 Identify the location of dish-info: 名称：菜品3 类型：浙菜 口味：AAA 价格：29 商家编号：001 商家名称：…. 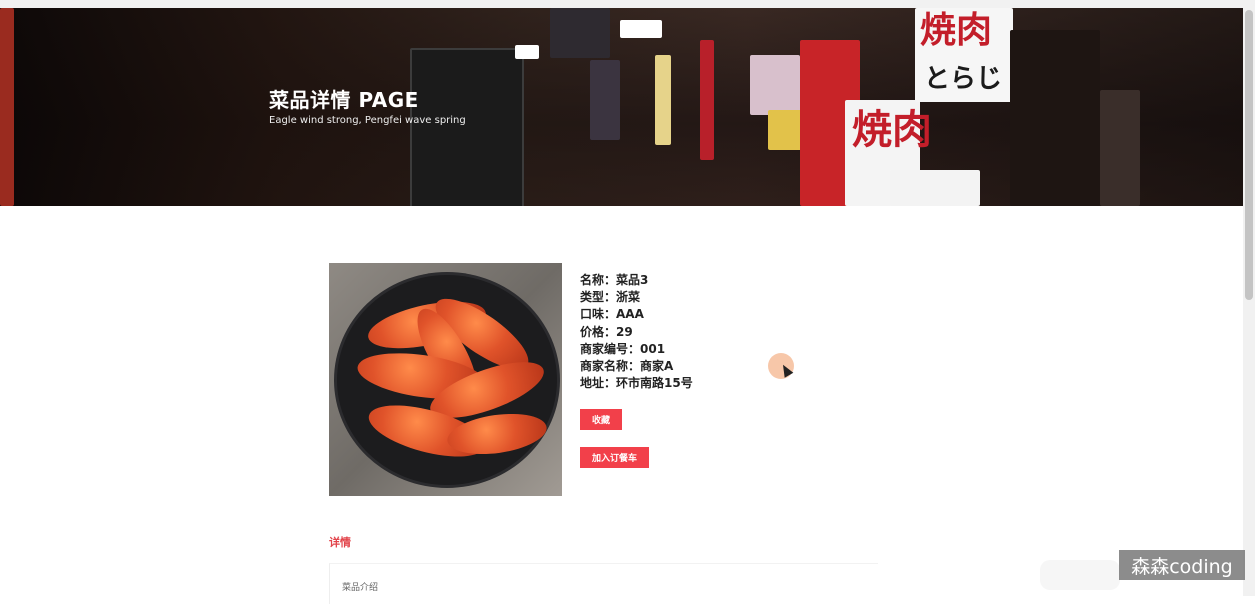
(636, 332).